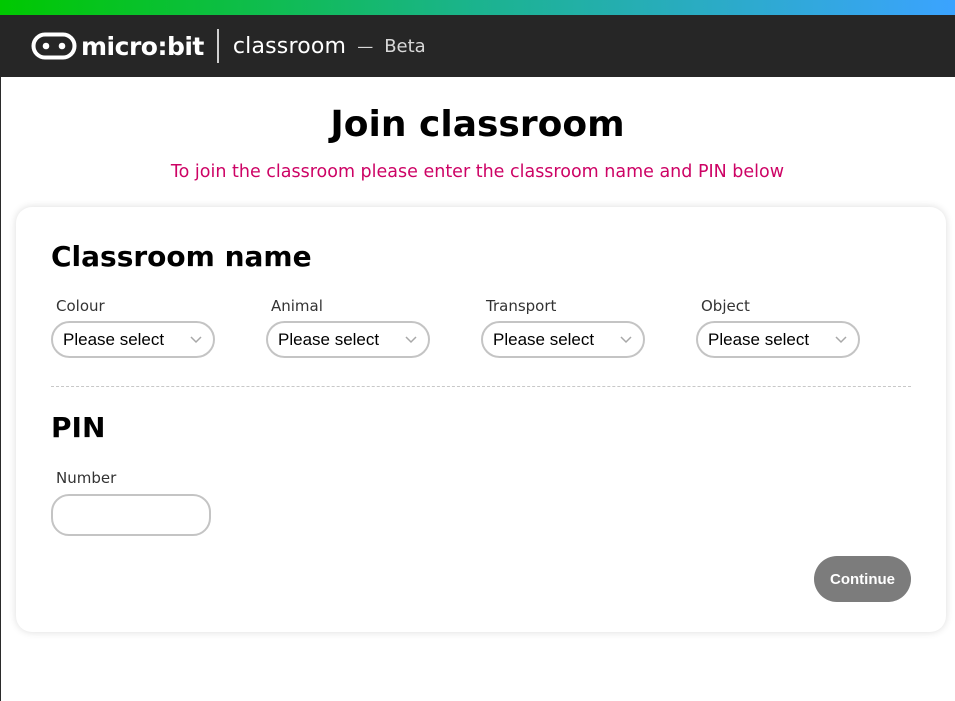 The image size is (955, 701). I want to click on animal-select-value: Please select, so click(329, 339).